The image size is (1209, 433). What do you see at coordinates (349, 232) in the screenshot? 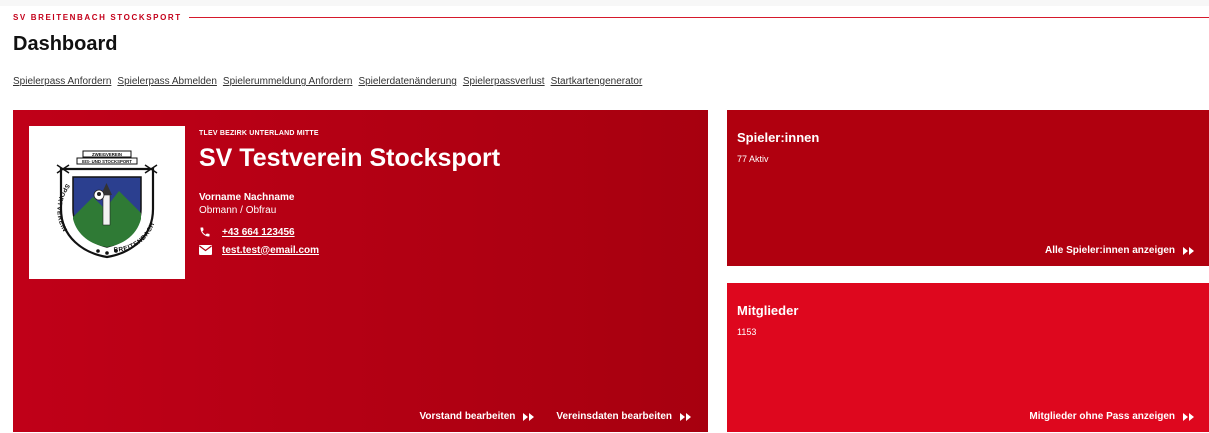
I see `phone-row: +43 664 123456` at bounding box center [349, 232].